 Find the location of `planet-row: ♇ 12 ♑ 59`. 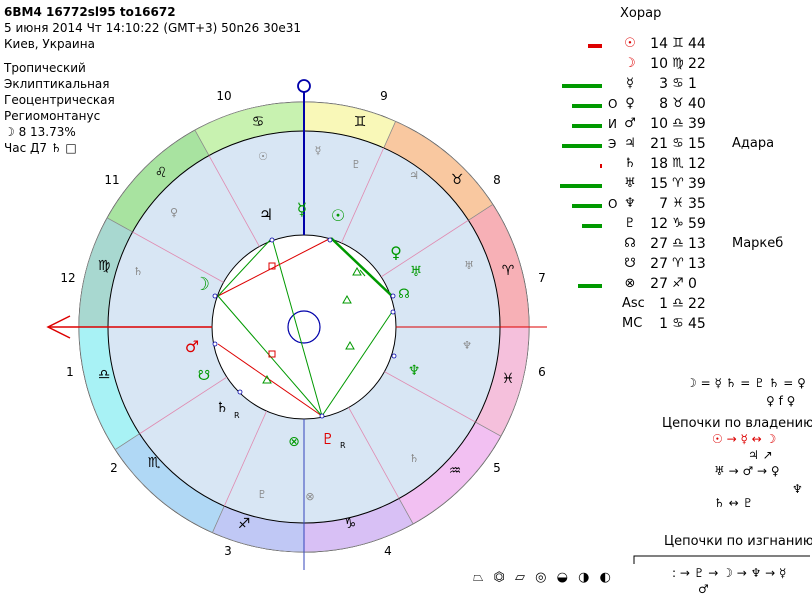

planet-row: ♇ 12 ♑ 59 is located at coordinates (686, 226).